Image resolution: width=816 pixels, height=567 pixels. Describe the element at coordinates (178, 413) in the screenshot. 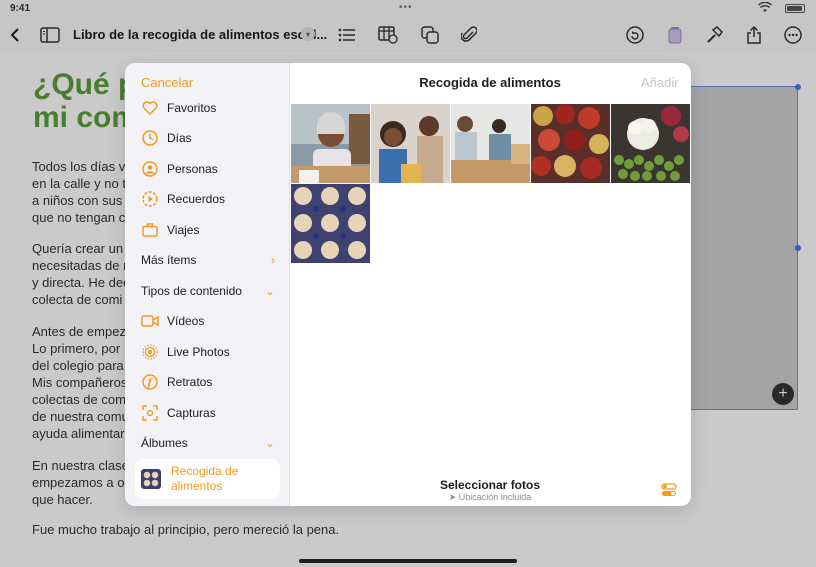

I see `sidebar-item-capturas: Capturas` at that location.